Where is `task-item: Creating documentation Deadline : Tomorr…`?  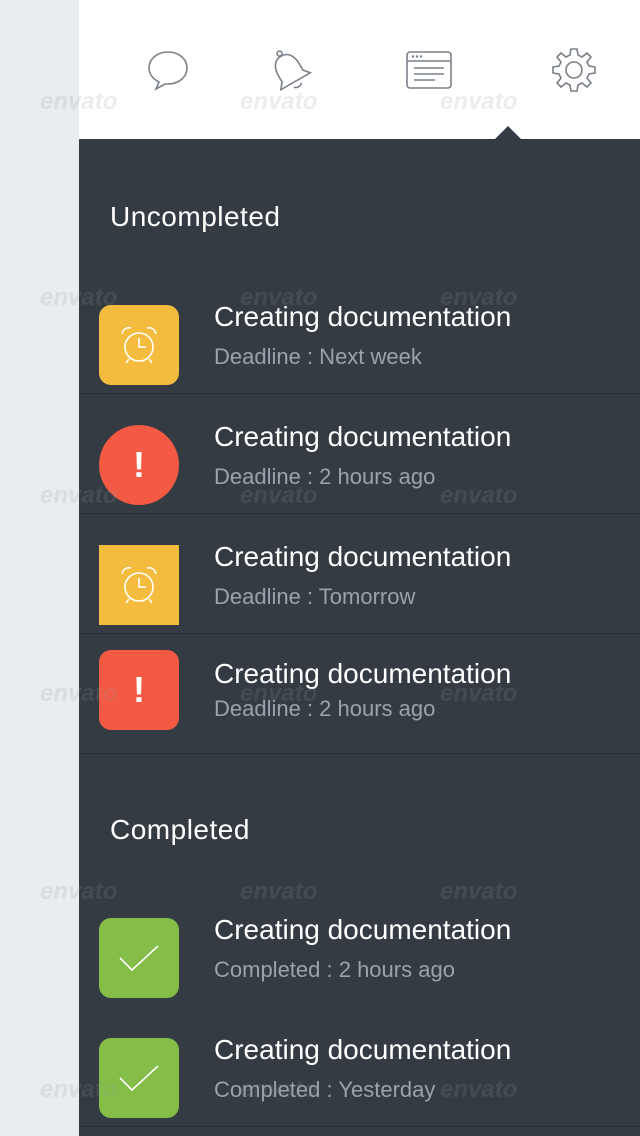 task-item: Creating documentation Deadline : Tomorr… is located at coordinates (359, 574).